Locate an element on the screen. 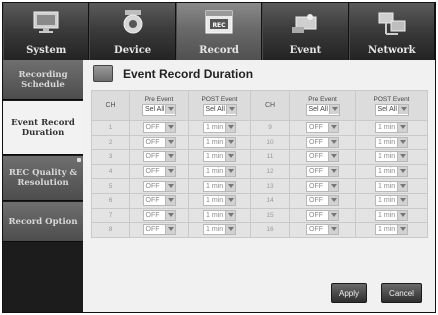 The height and width of the screenshot is (315, 438). tab-system: System is located at coordinates (46, 31).